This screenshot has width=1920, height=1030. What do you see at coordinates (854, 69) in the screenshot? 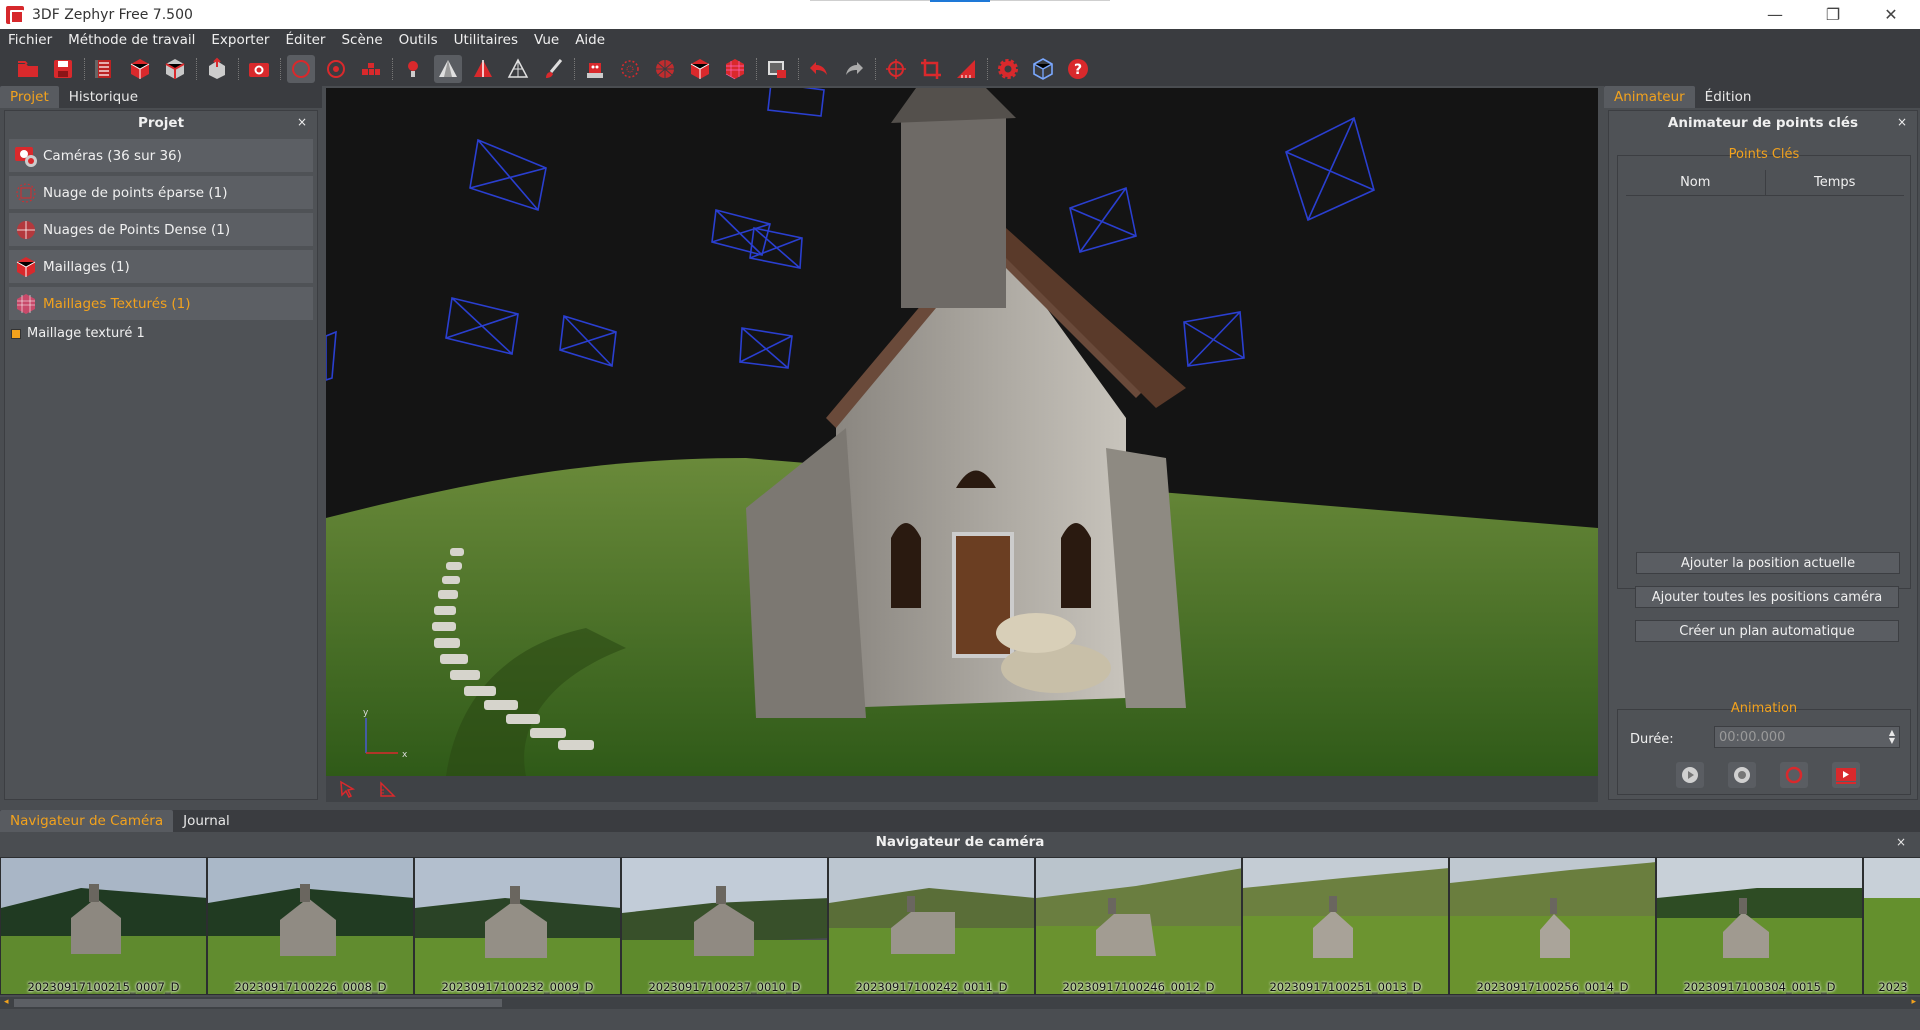
I see `redo-icon` at bounding box center [854, 69].